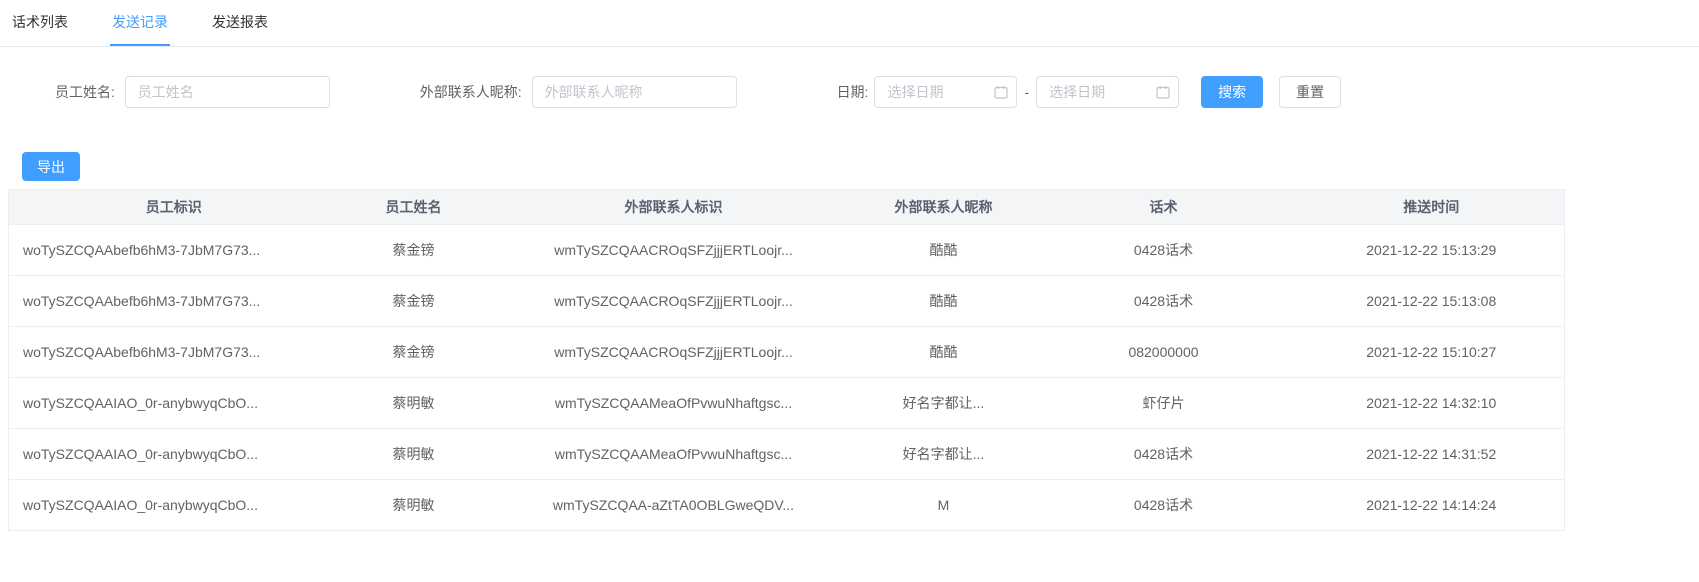 This screenshot has height=582, width=1699. I want to click on employee-name-group: 员工姓名:, so click(192, 92).